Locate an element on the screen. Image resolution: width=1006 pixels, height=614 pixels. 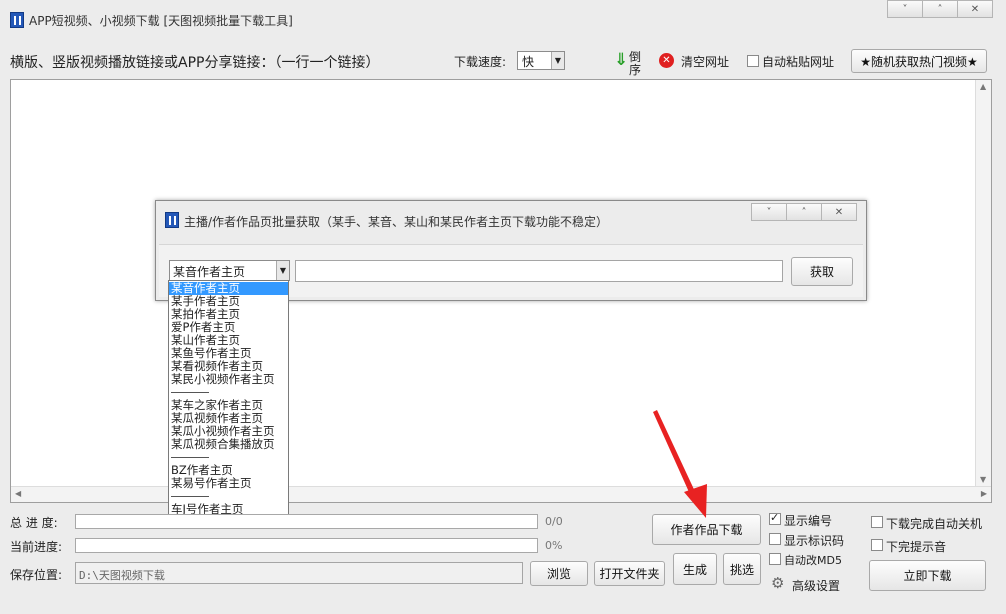
auto-md5-label: 自动改MD5 is located at coordinates (813, 560).